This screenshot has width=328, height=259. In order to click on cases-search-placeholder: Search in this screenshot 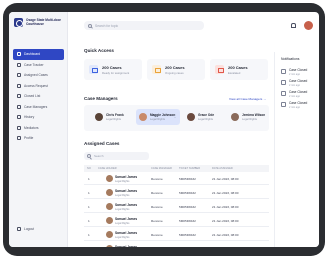, I will do `click(99, 156)`.